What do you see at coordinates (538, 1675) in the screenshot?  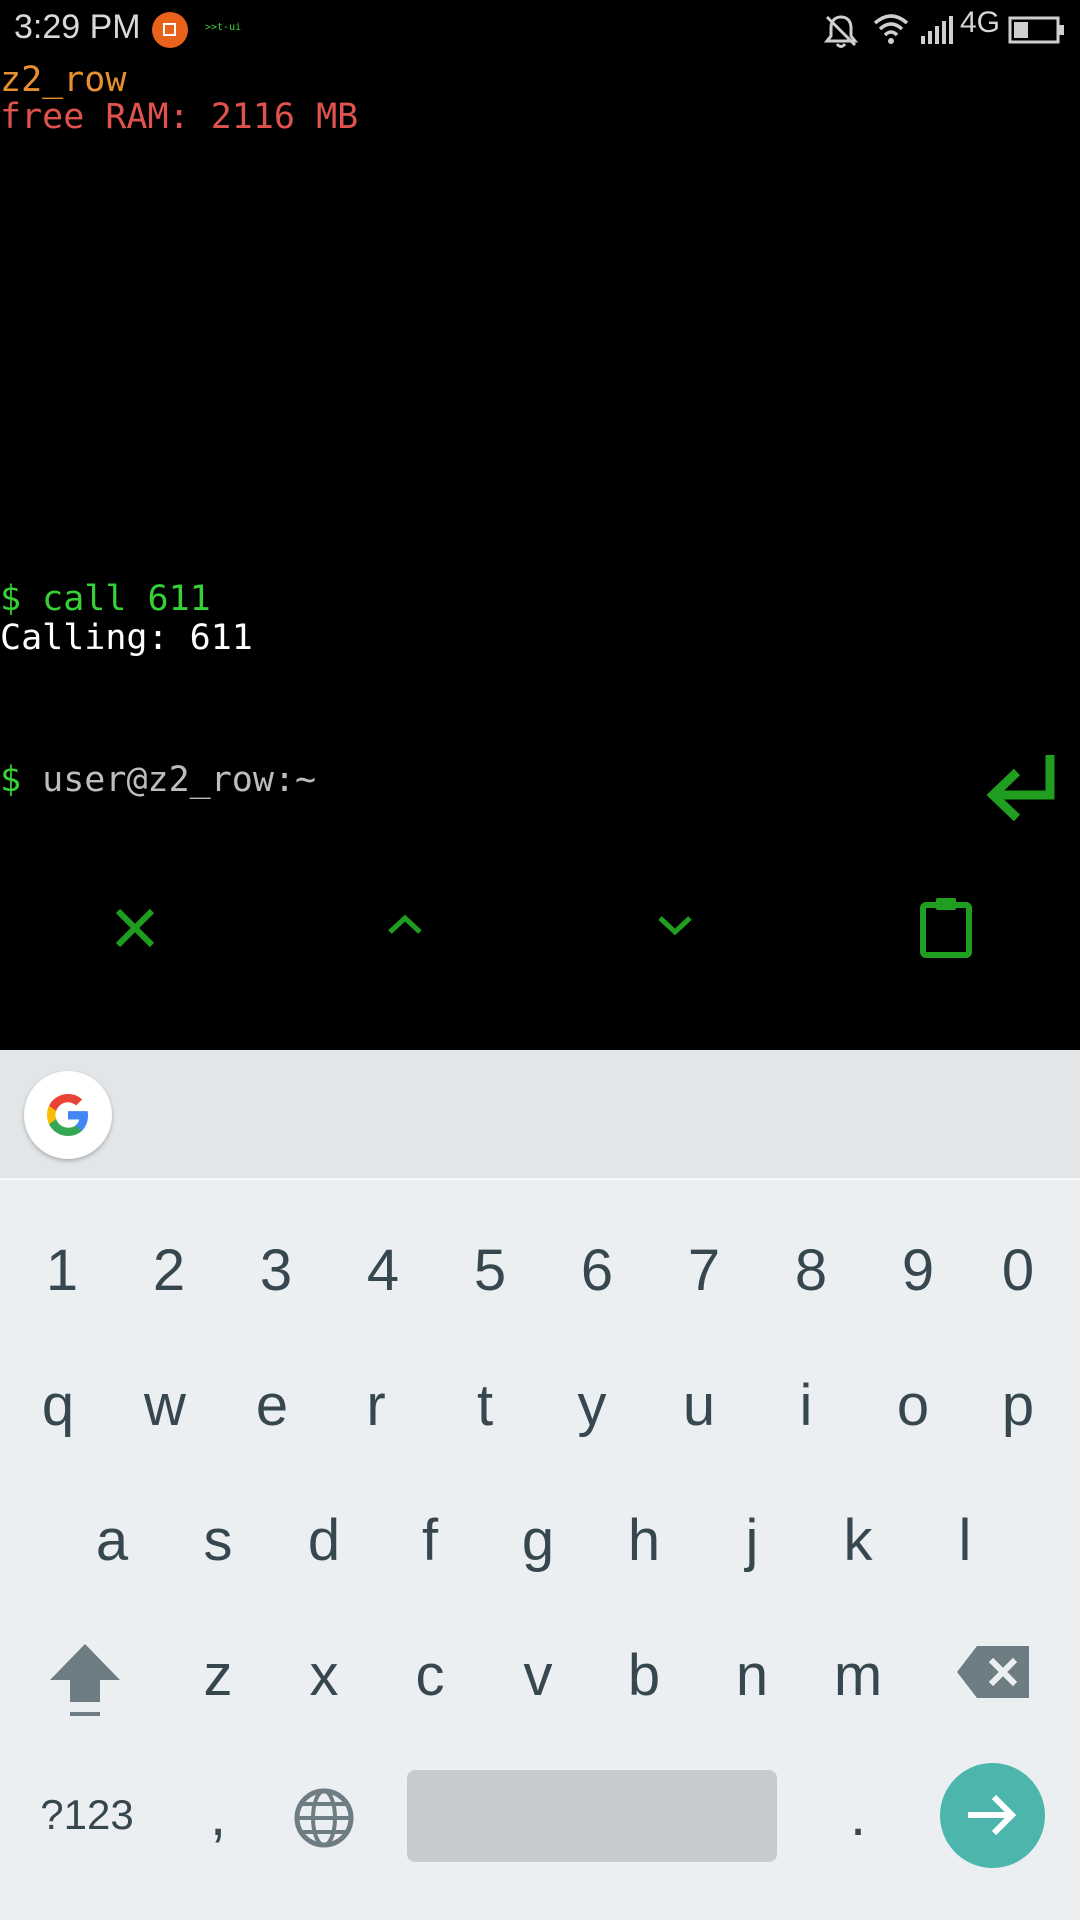 I see `key-v: v` at bounding box center [538, 1675].